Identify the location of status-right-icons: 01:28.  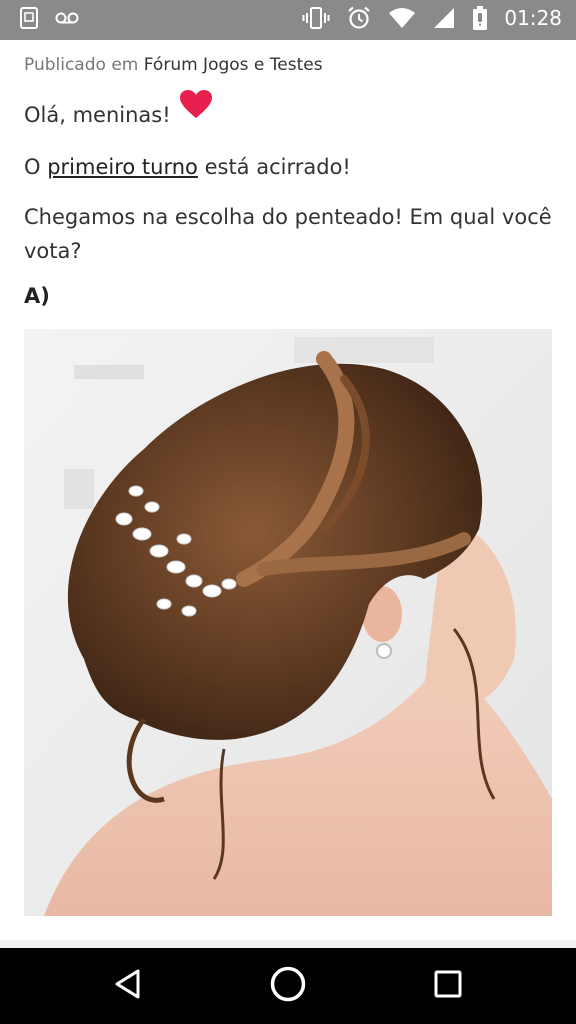
(432, 18).